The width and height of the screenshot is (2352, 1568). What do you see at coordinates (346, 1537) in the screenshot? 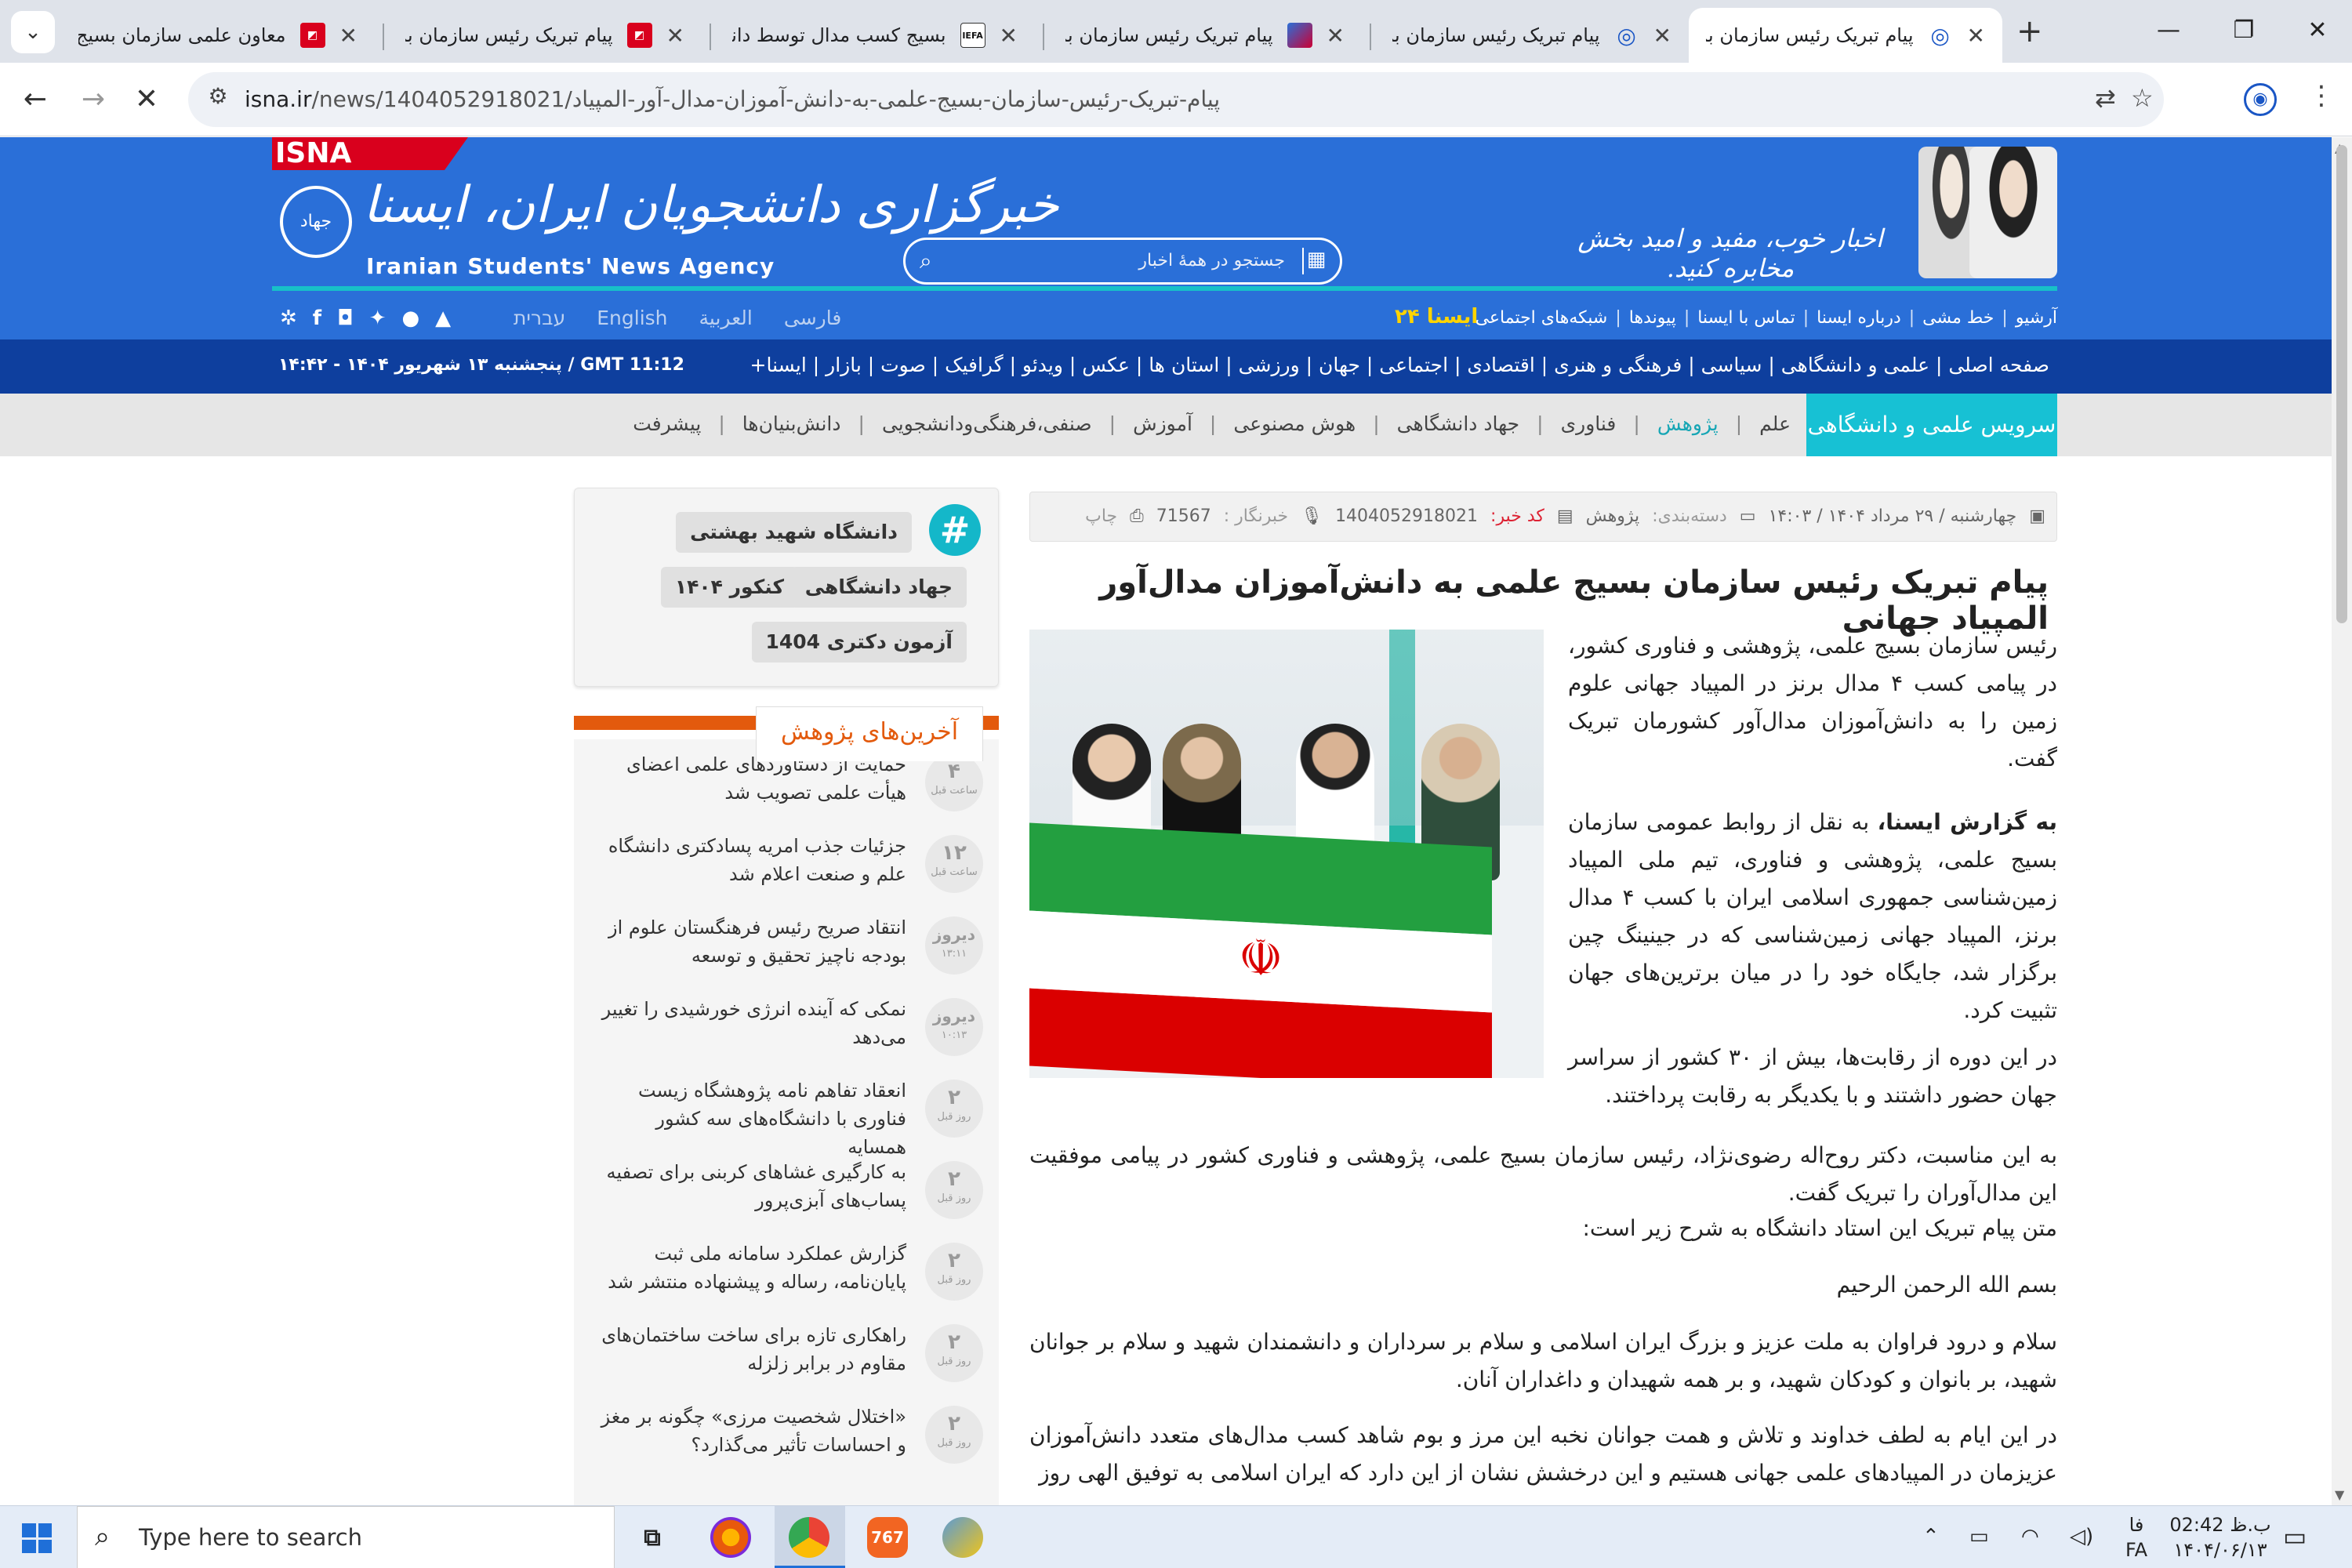
I see `taskbar-search: ⌕ Type here to search` at bounding box center [346, 1537].